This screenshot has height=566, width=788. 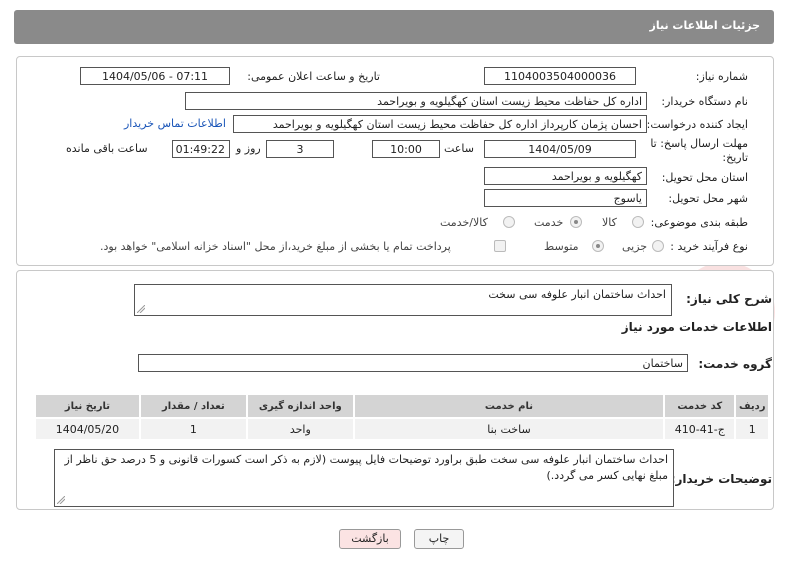 What do you see at coordinates (699, 143) in the screenshot?
I see `deadline-label: مهلت ارسال پاسخ: تا` at bounding box center [699, 143].